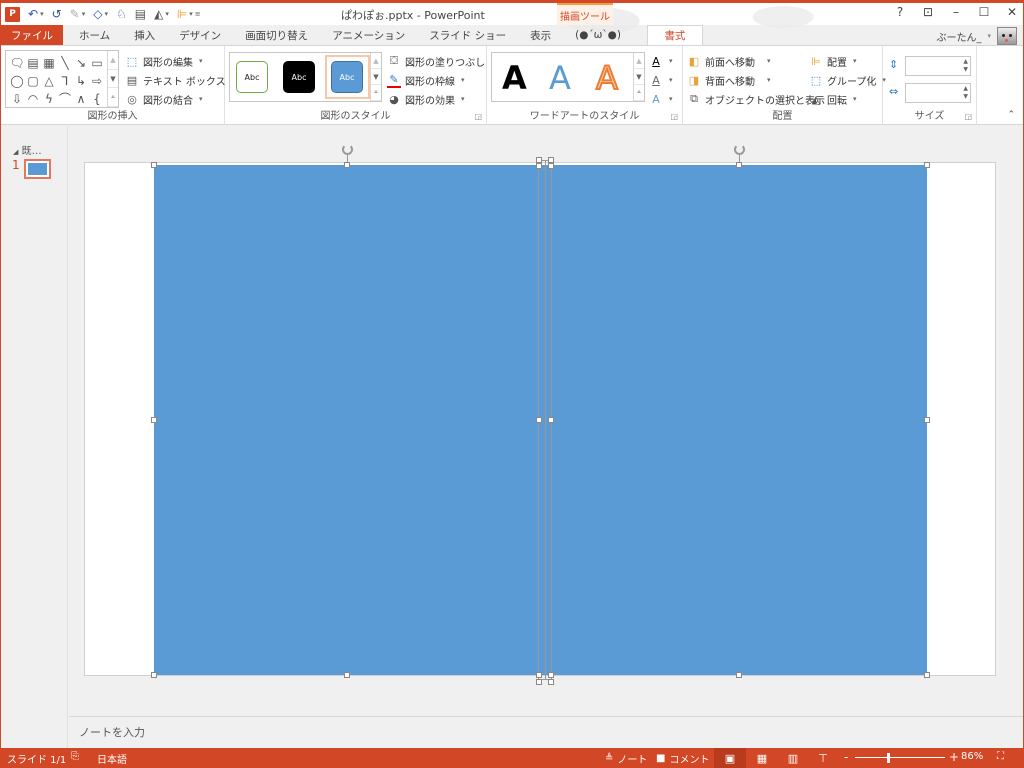 This screenshot has width=1024, height=768. I want to click on text-box-button: ▤ テキスト ボックス ▾, so click(182, 80).